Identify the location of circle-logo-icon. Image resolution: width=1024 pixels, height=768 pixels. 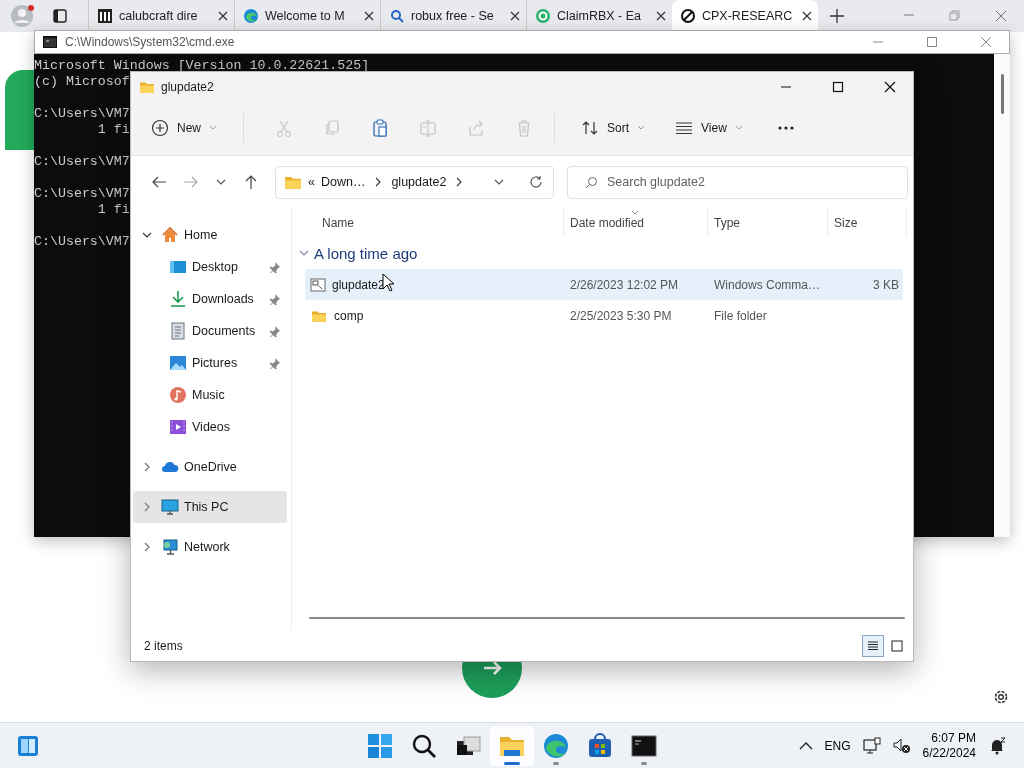
(543, 16).